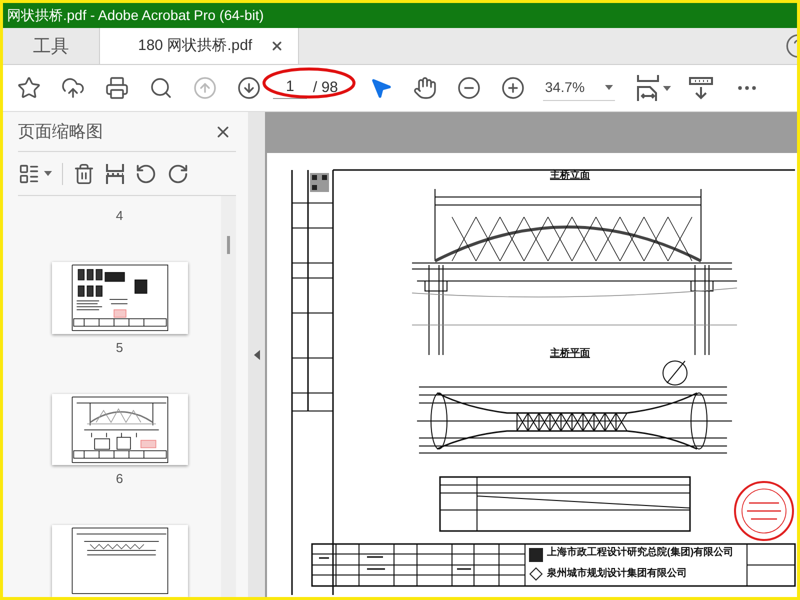  I want to click on zoom-out-icon, so click(469, 88).